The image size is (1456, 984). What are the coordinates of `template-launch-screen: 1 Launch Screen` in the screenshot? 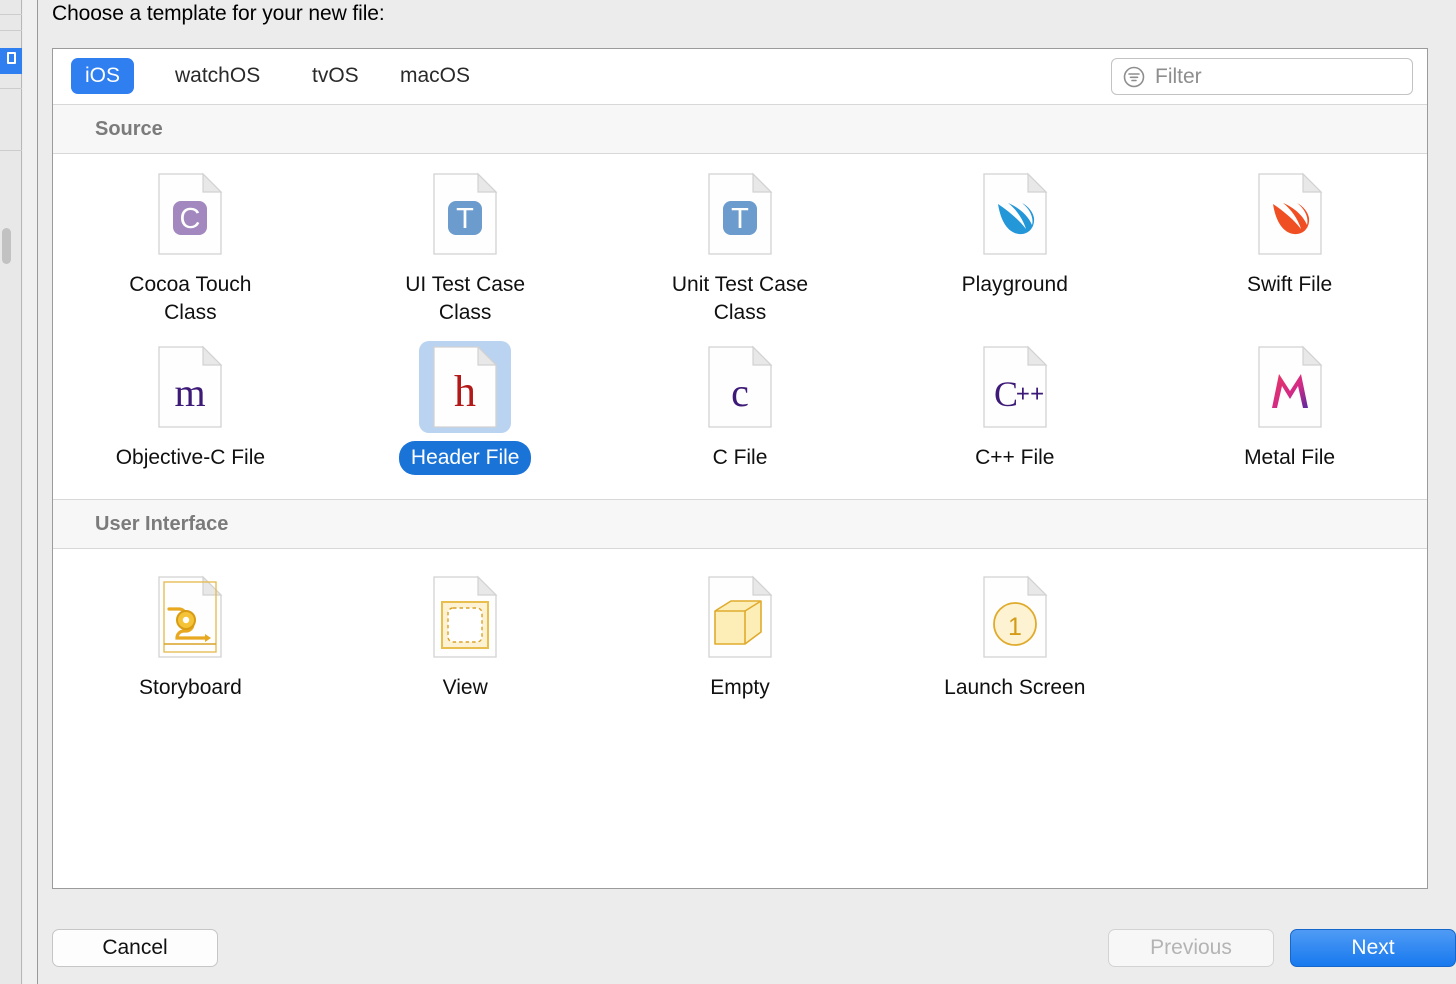 It's located at (1014, 638).